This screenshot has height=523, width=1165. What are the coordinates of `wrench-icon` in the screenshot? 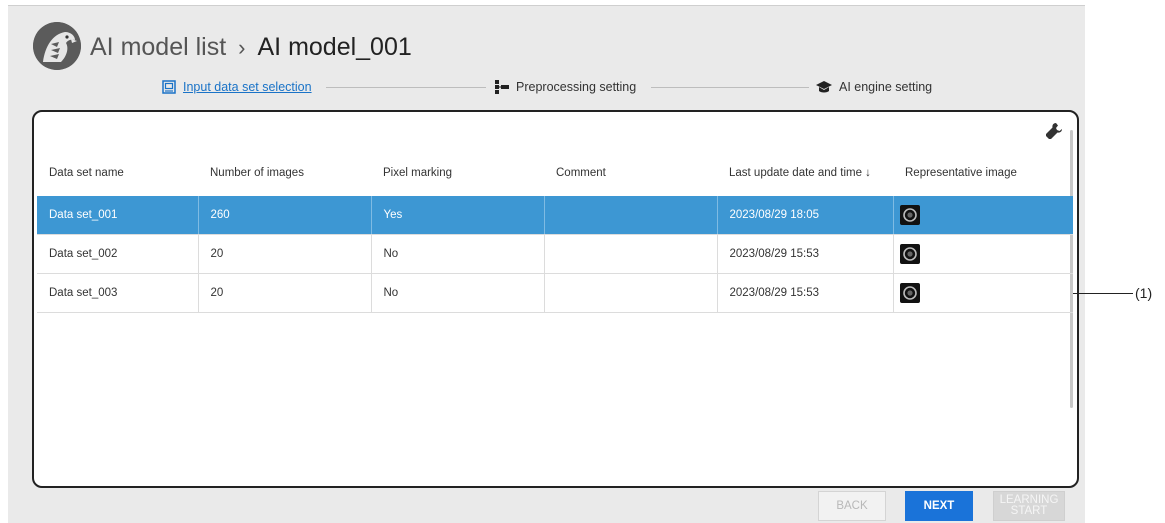 It's located at (1054, 133).